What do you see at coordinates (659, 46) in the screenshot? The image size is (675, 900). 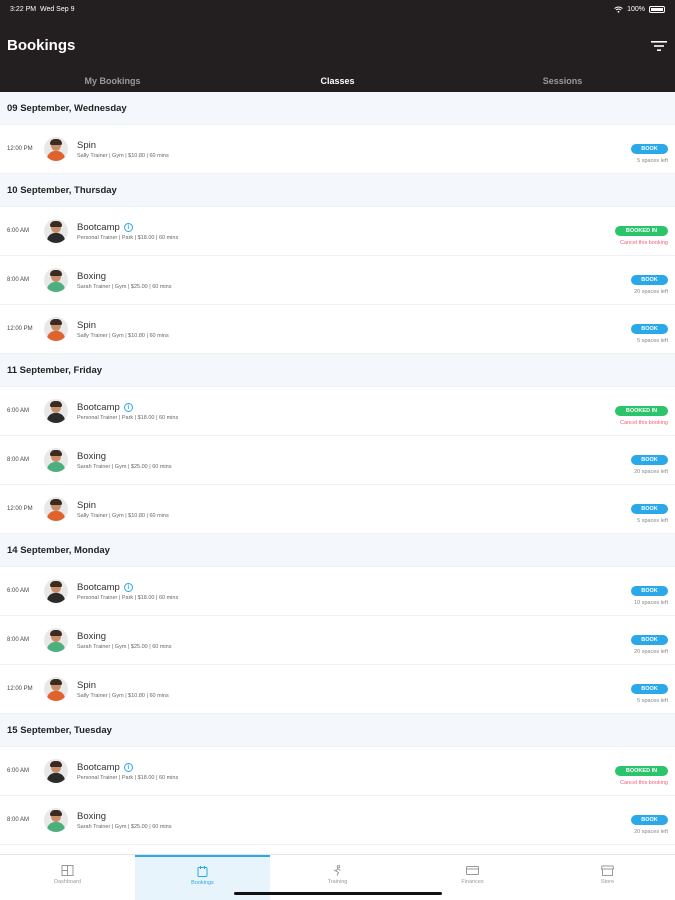 I see `filter-icon` at bounding box center [659, 46].